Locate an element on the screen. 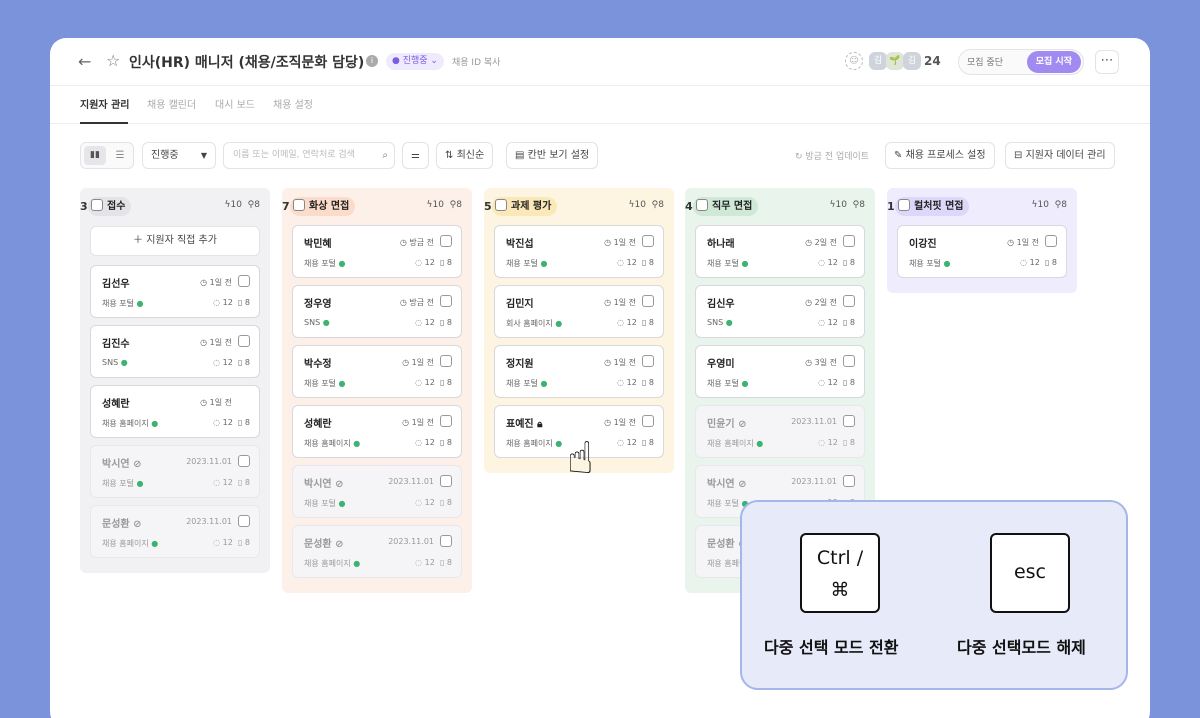 This screenshot has width=1200, height=718. applicant-card: 김선우 ◷ 1일 전 채용 포털 ● ◌ 12 ▯ 8 is located at coordinates (175, 291).